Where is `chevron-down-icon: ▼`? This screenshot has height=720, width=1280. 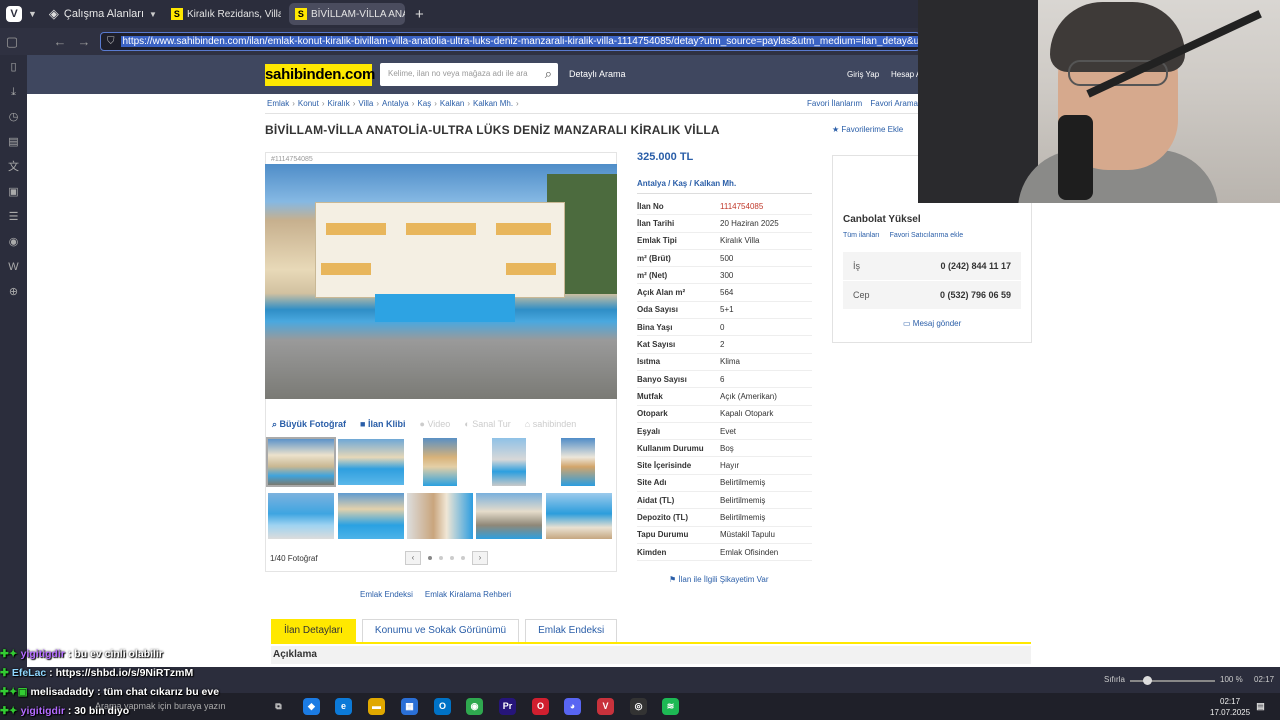 chevron-down-icon: ▼ is located at coordinates (32, 14).